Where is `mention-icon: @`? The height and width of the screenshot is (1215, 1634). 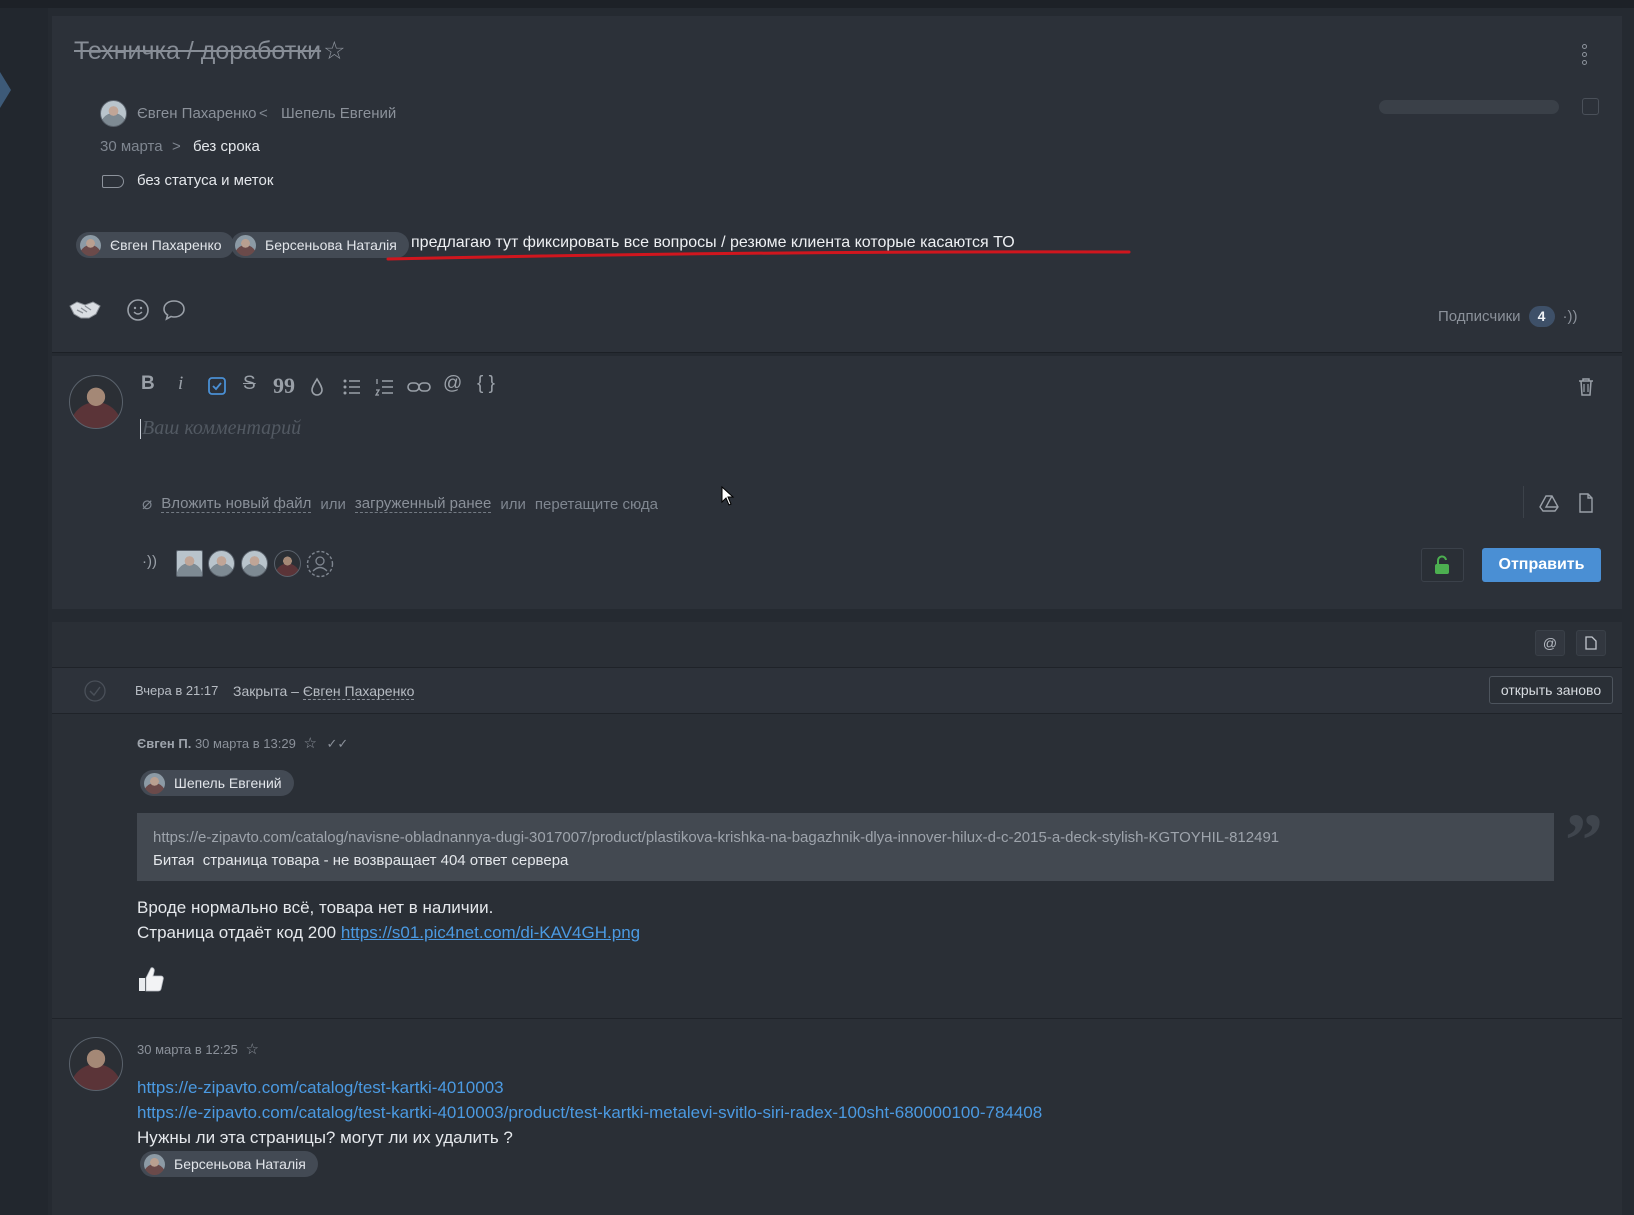
mention-icon: @ is located at coordinates (452, 384).